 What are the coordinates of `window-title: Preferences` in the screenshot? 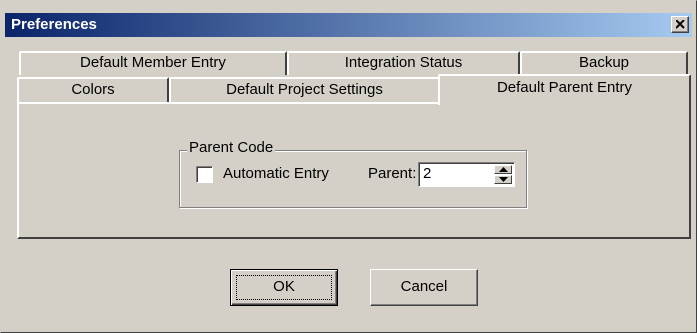 It's located at (54, 24).